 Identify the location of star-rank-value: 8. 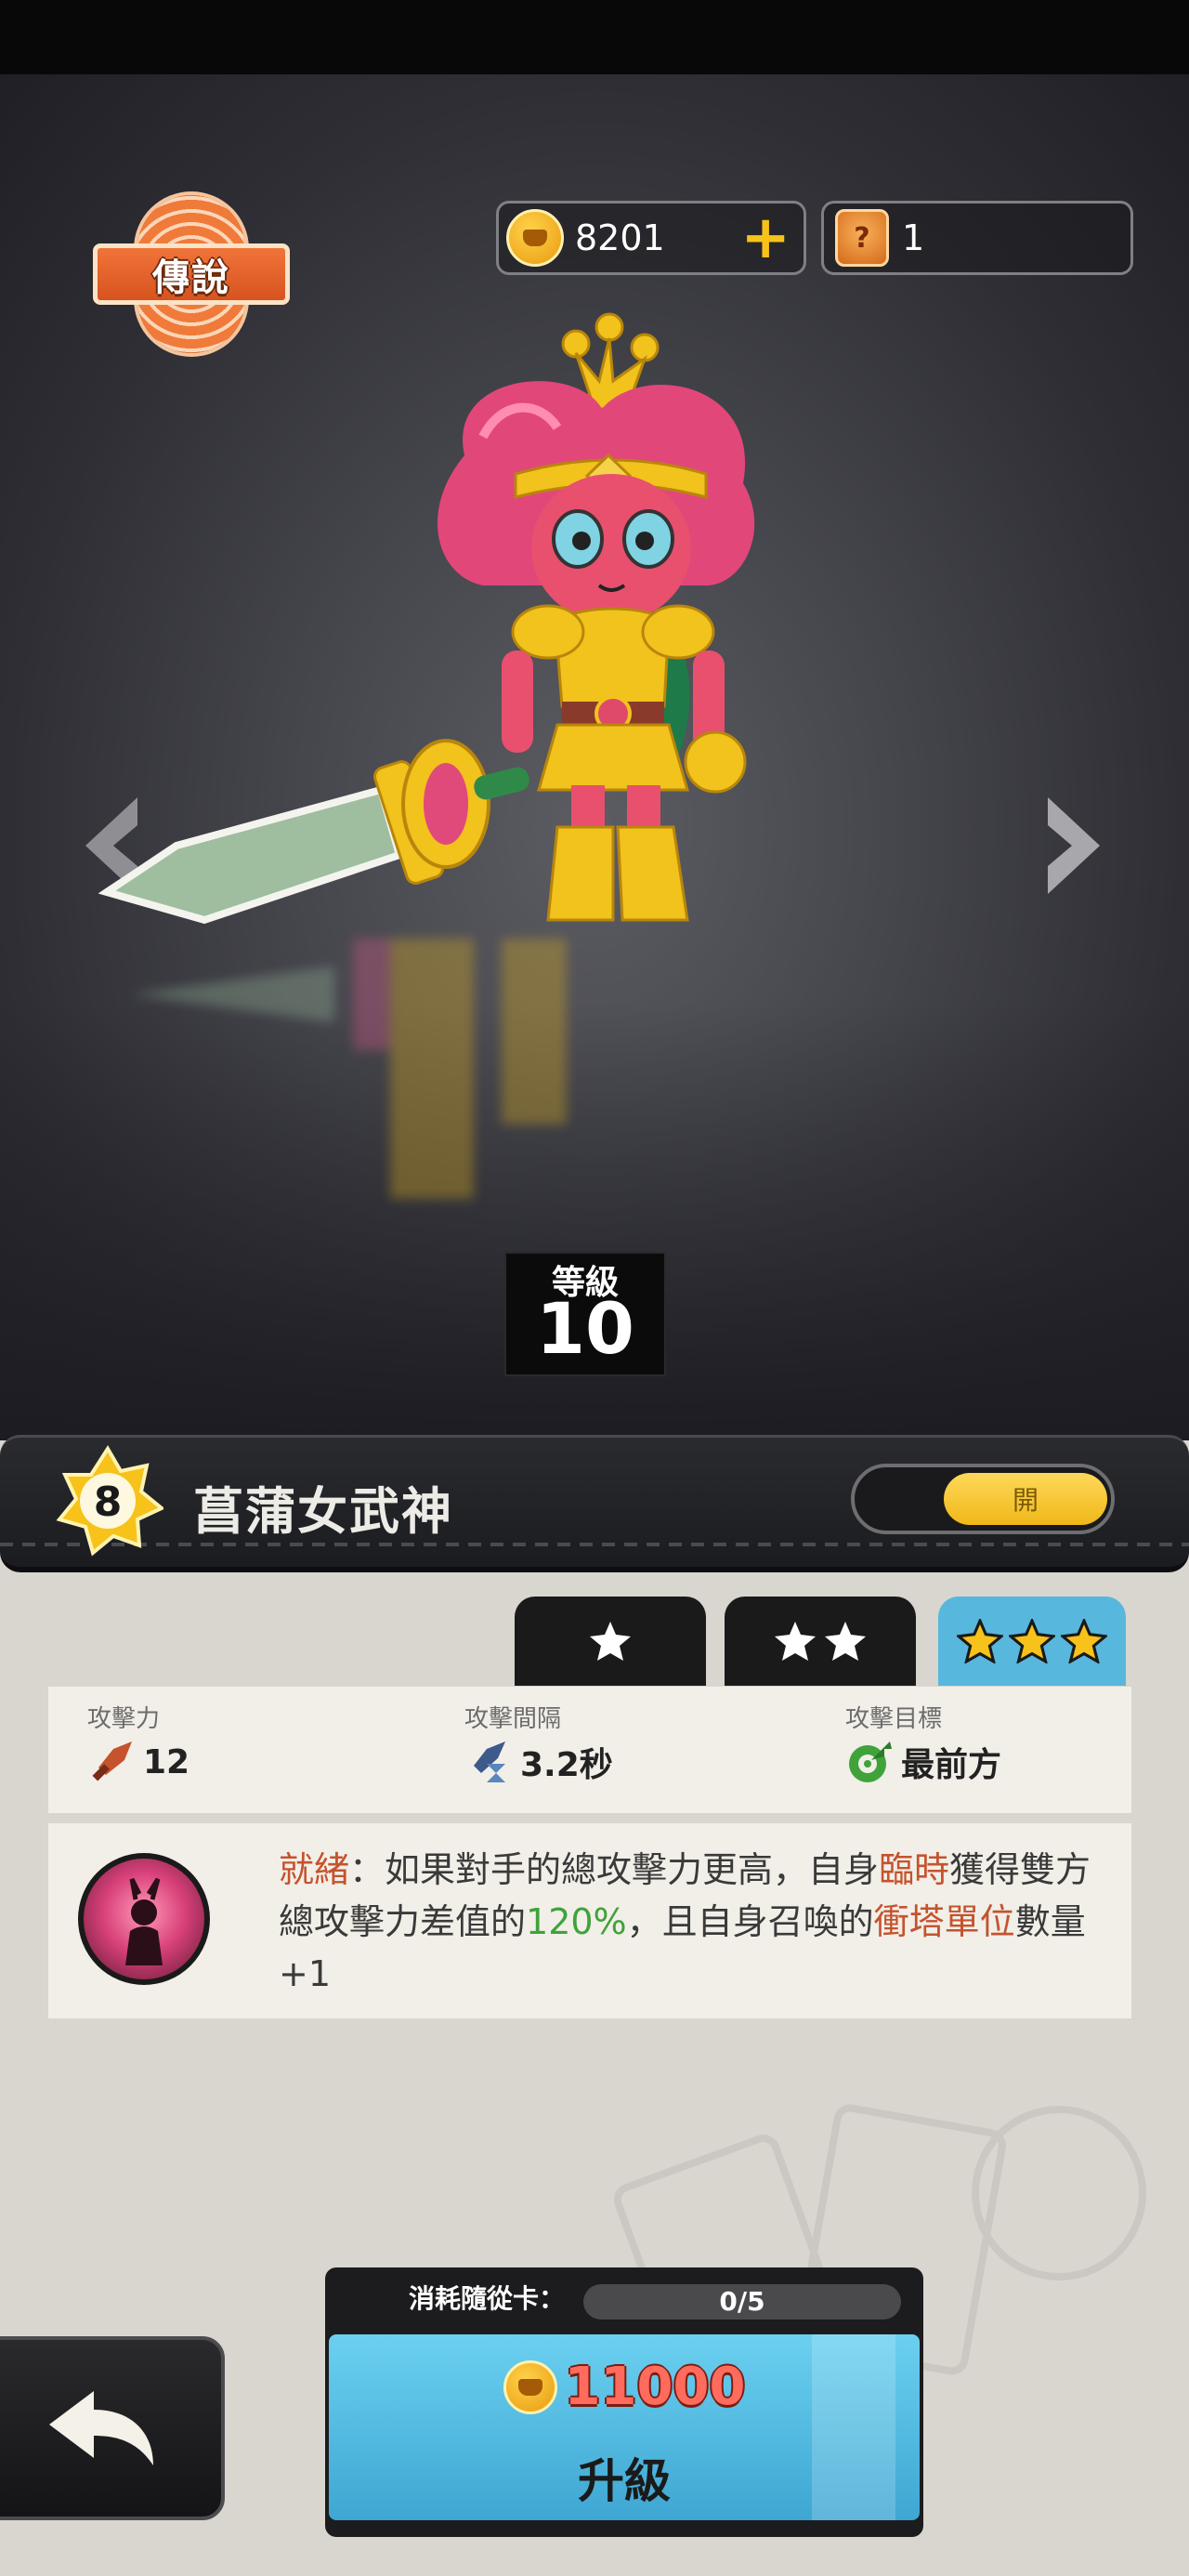
(108, 1502).